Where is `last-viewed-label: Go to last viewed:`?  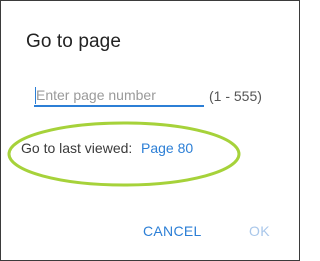 last-viewed-label: Go to last viewed: is located at coordinates (77, 148).